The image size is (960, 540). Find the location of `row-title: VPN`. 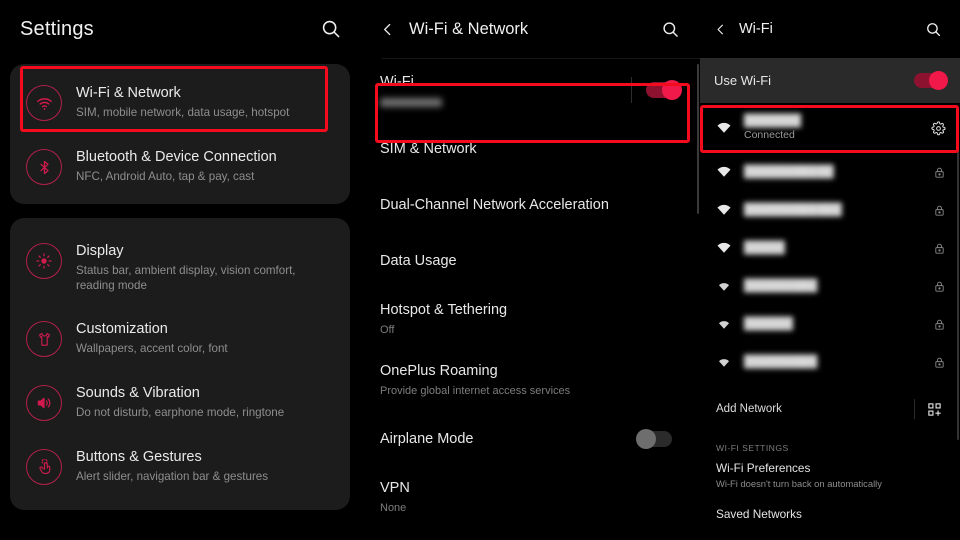

row-title: VPN is located at coordinates (395, 488).